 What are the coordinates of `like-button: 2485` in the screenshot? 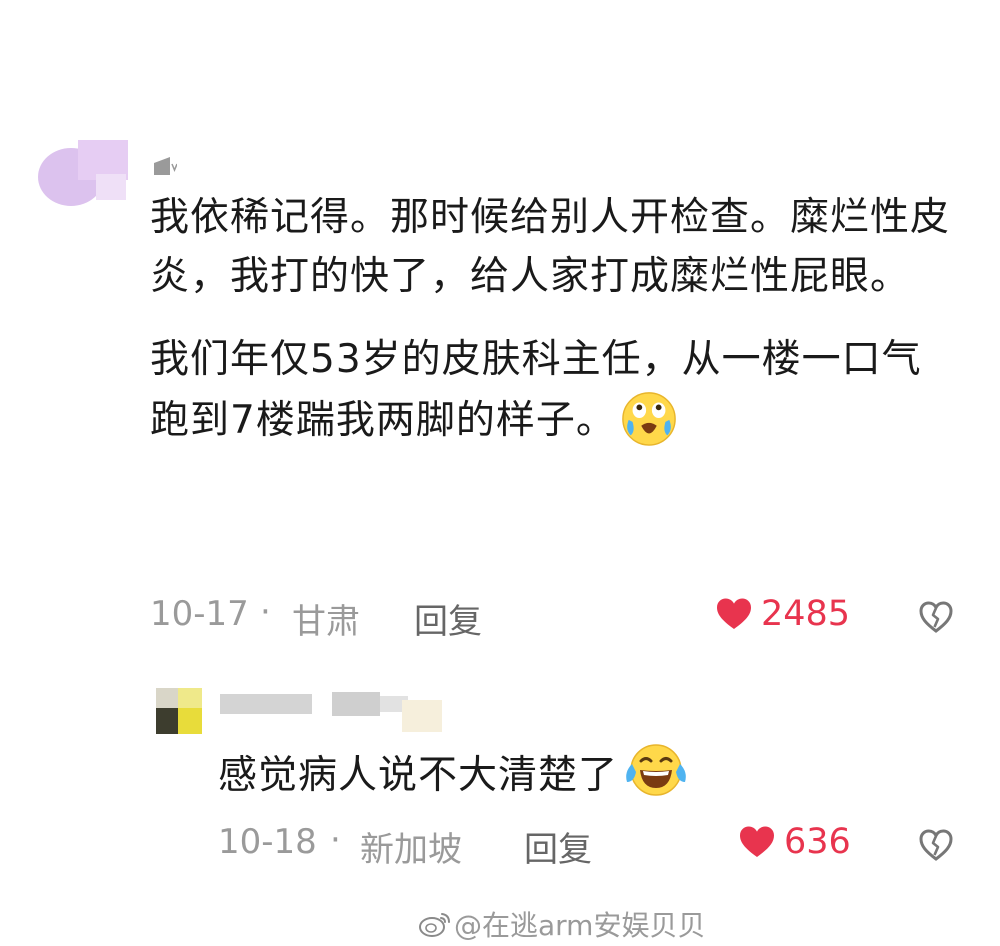 It's located at (782, 614).